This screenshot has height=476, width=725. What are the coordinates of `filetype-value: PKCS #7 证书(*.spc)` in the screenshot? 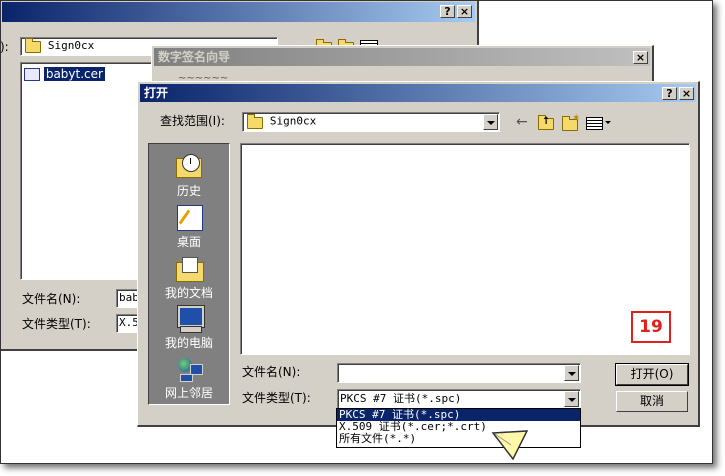 It's located at (401, 398).